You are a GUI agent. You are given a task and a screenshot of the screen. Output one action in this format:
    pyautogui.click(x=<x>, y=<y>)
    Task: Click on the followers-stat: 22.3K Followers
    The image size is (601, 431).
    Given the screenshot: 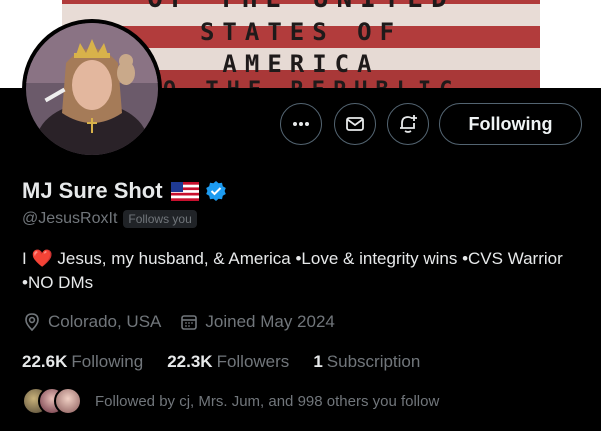 What is the action you would take?
    pyautogui.click(x=228, y=362)
    